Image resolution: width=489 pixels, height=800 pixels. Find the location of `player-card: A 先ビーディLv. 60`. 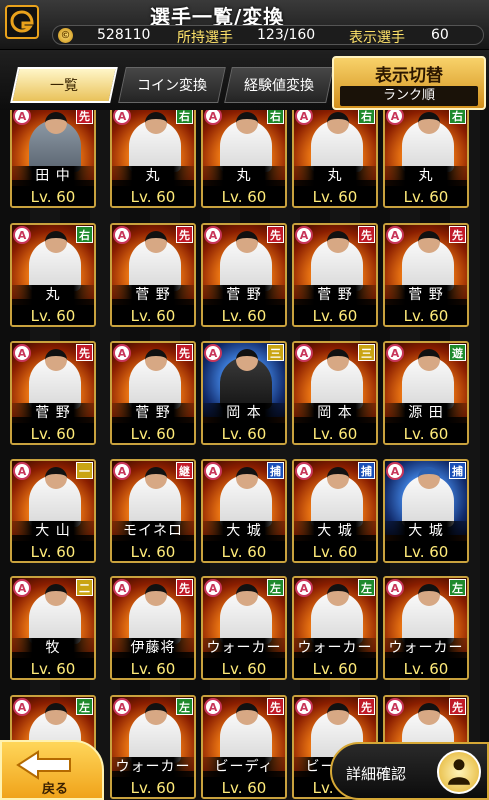

player-card: A 先ビーディLv. 60 is located at coordinates (244, 747).